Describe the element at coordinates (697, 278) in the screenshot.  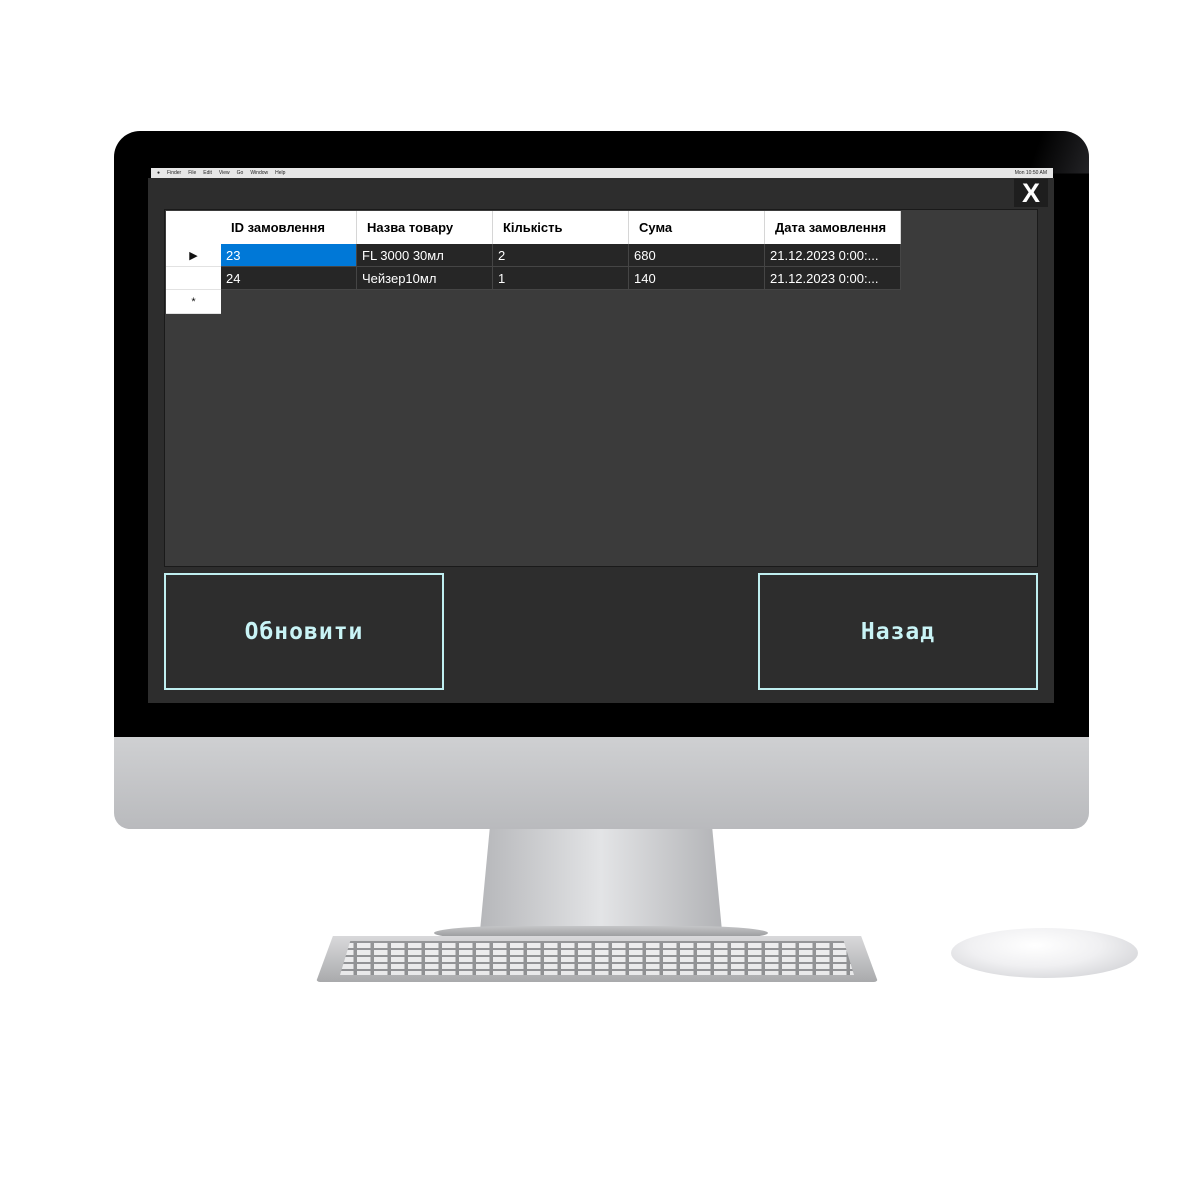
I see `table-cell: 140` at that location.